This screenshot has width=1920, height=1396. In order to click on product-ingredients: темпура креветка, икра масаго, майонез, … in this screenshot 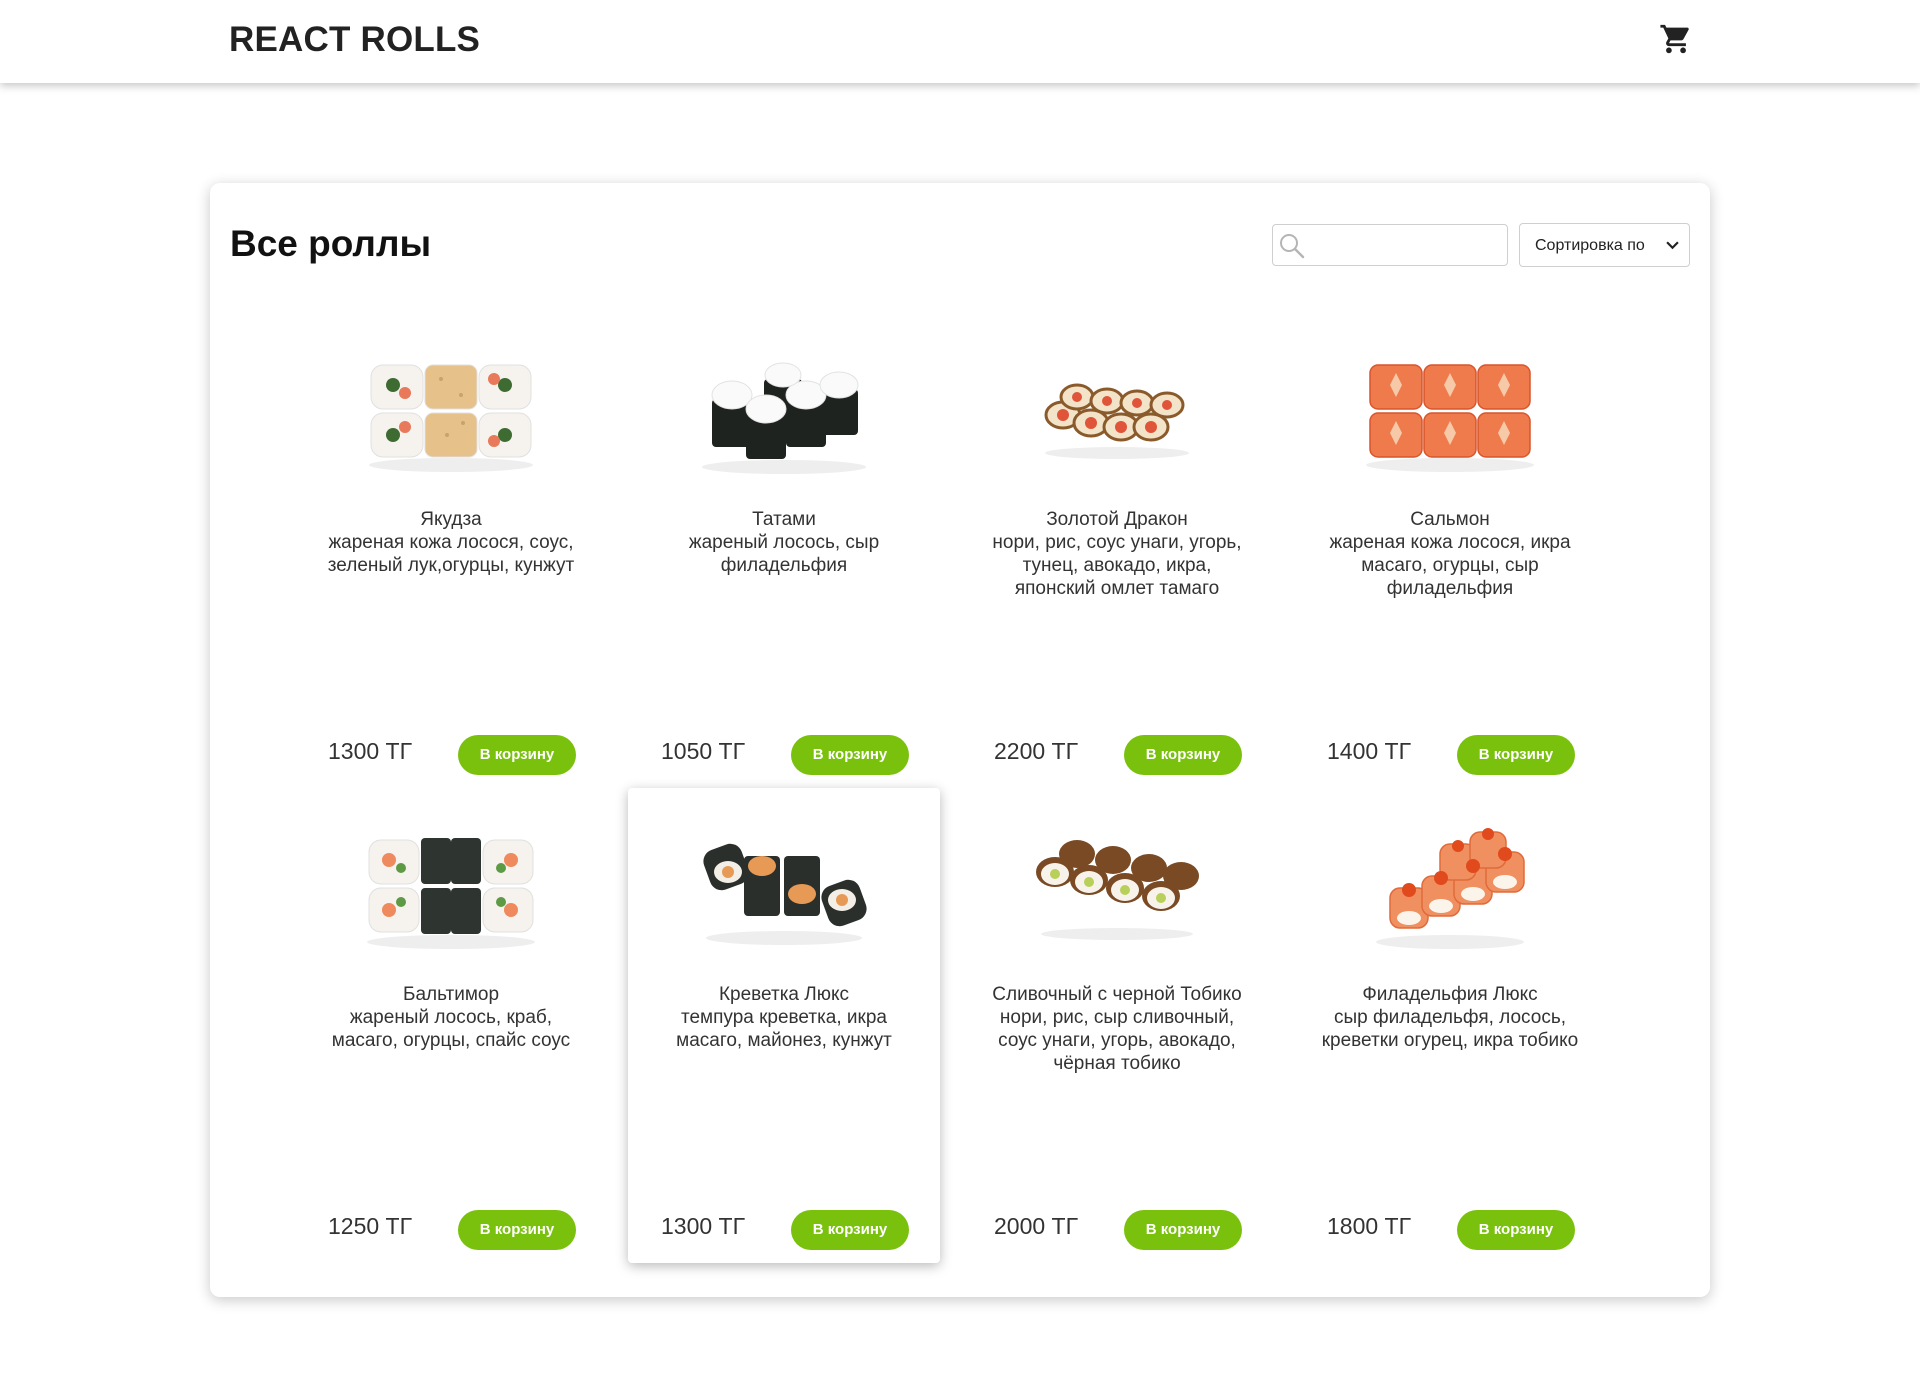, I will do `click(784, 1029)`.